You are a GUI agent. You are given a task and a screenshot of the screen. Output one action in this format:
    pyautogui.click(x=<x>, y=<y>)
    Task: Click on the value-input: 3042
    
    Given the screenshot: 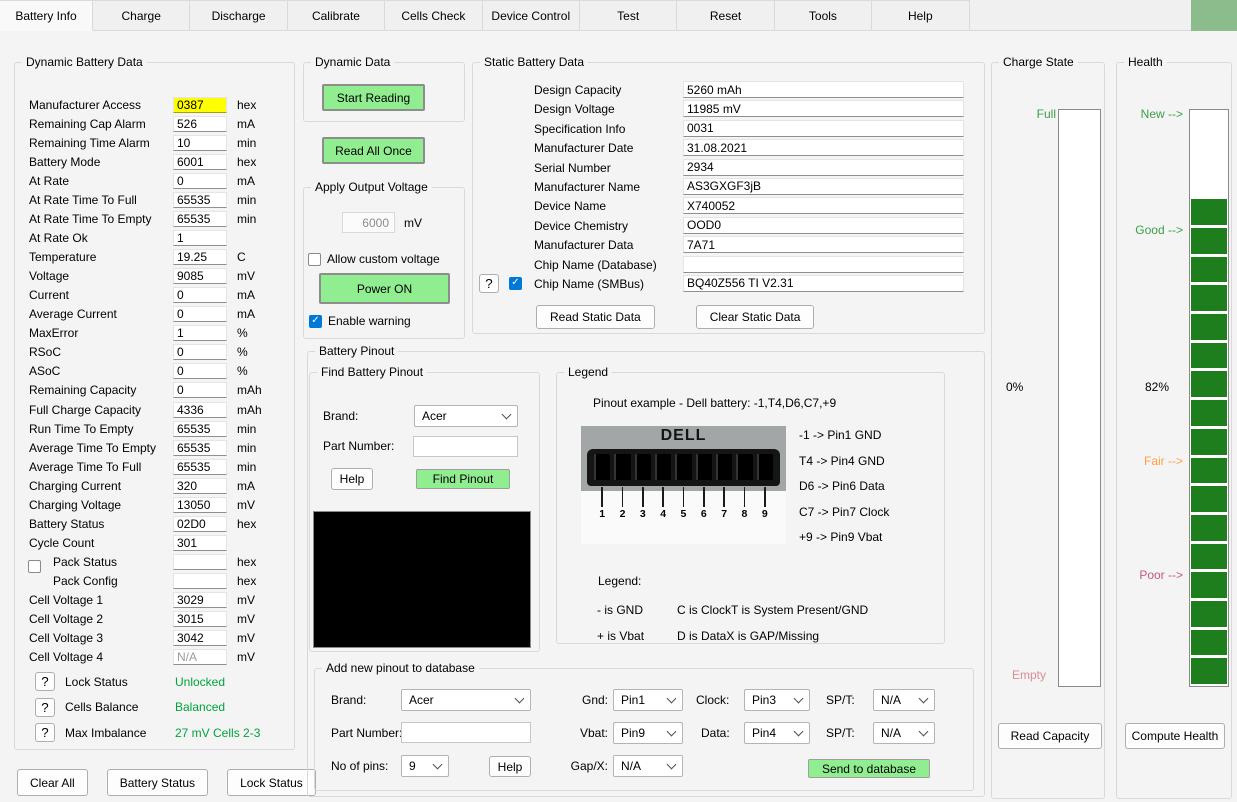 What is the action you would take?
    pyautogui.click(x=200, y=638)
    